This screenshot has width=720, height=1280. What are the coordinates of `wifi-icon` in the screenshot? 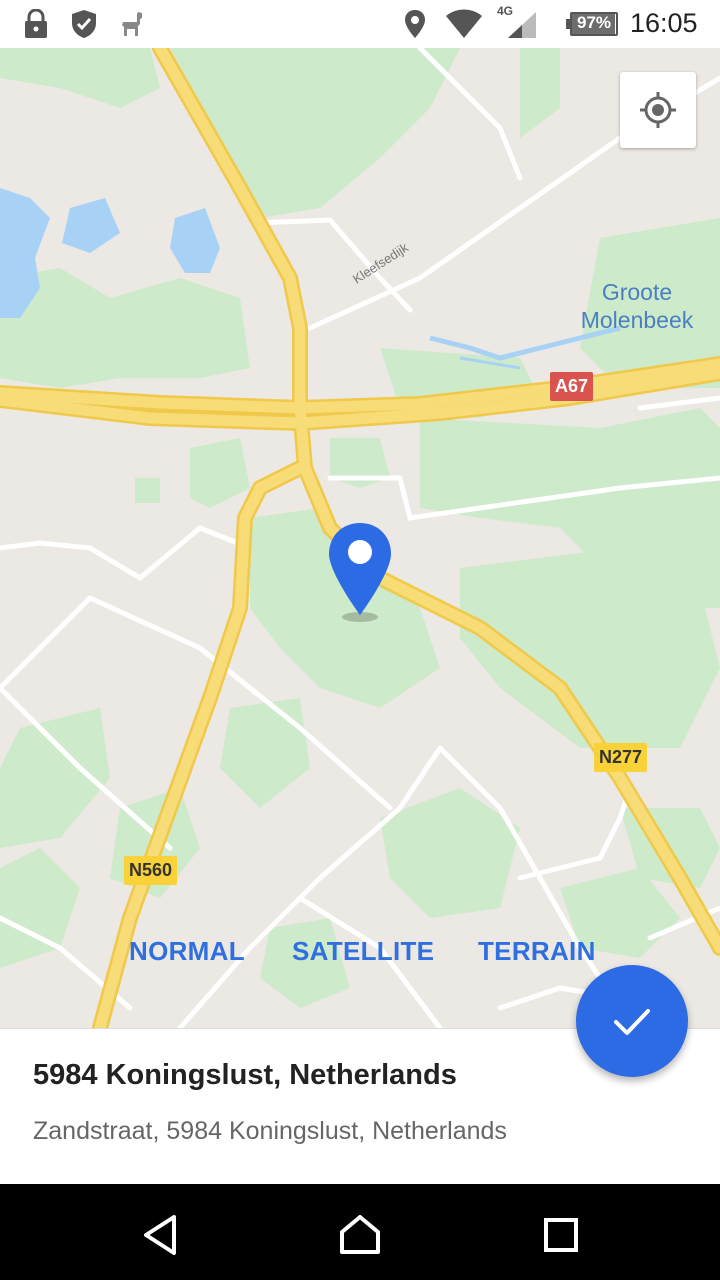 It's located at (464, 24).